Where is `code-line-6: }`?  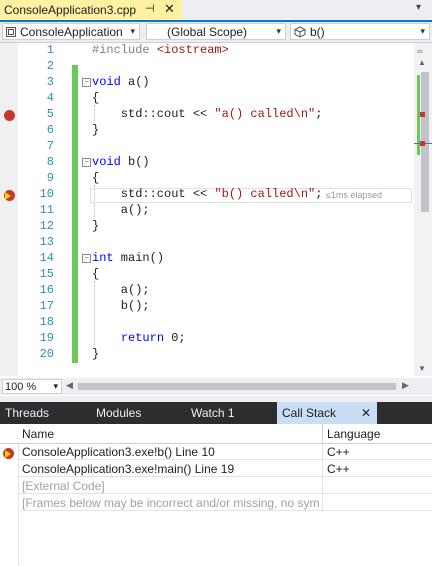
code-line-6: } is located at coordinates (96, 130).